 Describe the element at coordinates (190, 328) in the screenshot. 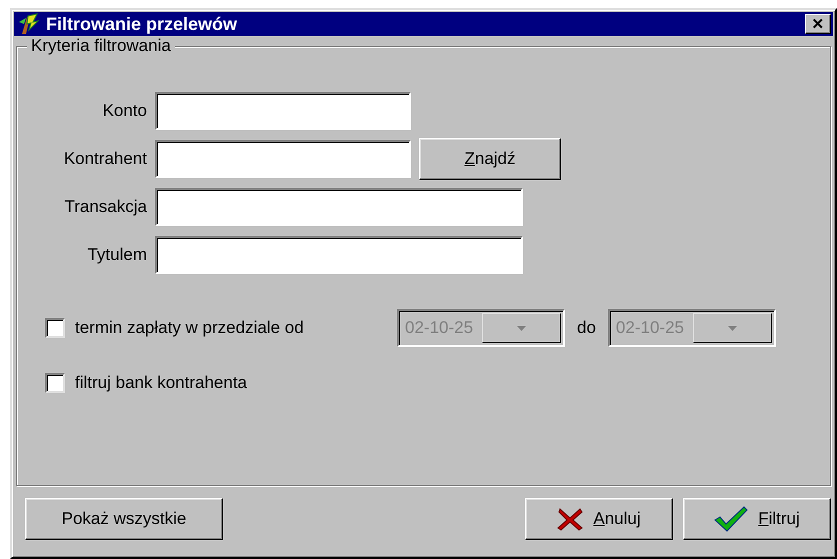

I see `checkbox-label: termin zapłaty w przedziale od` at that location.